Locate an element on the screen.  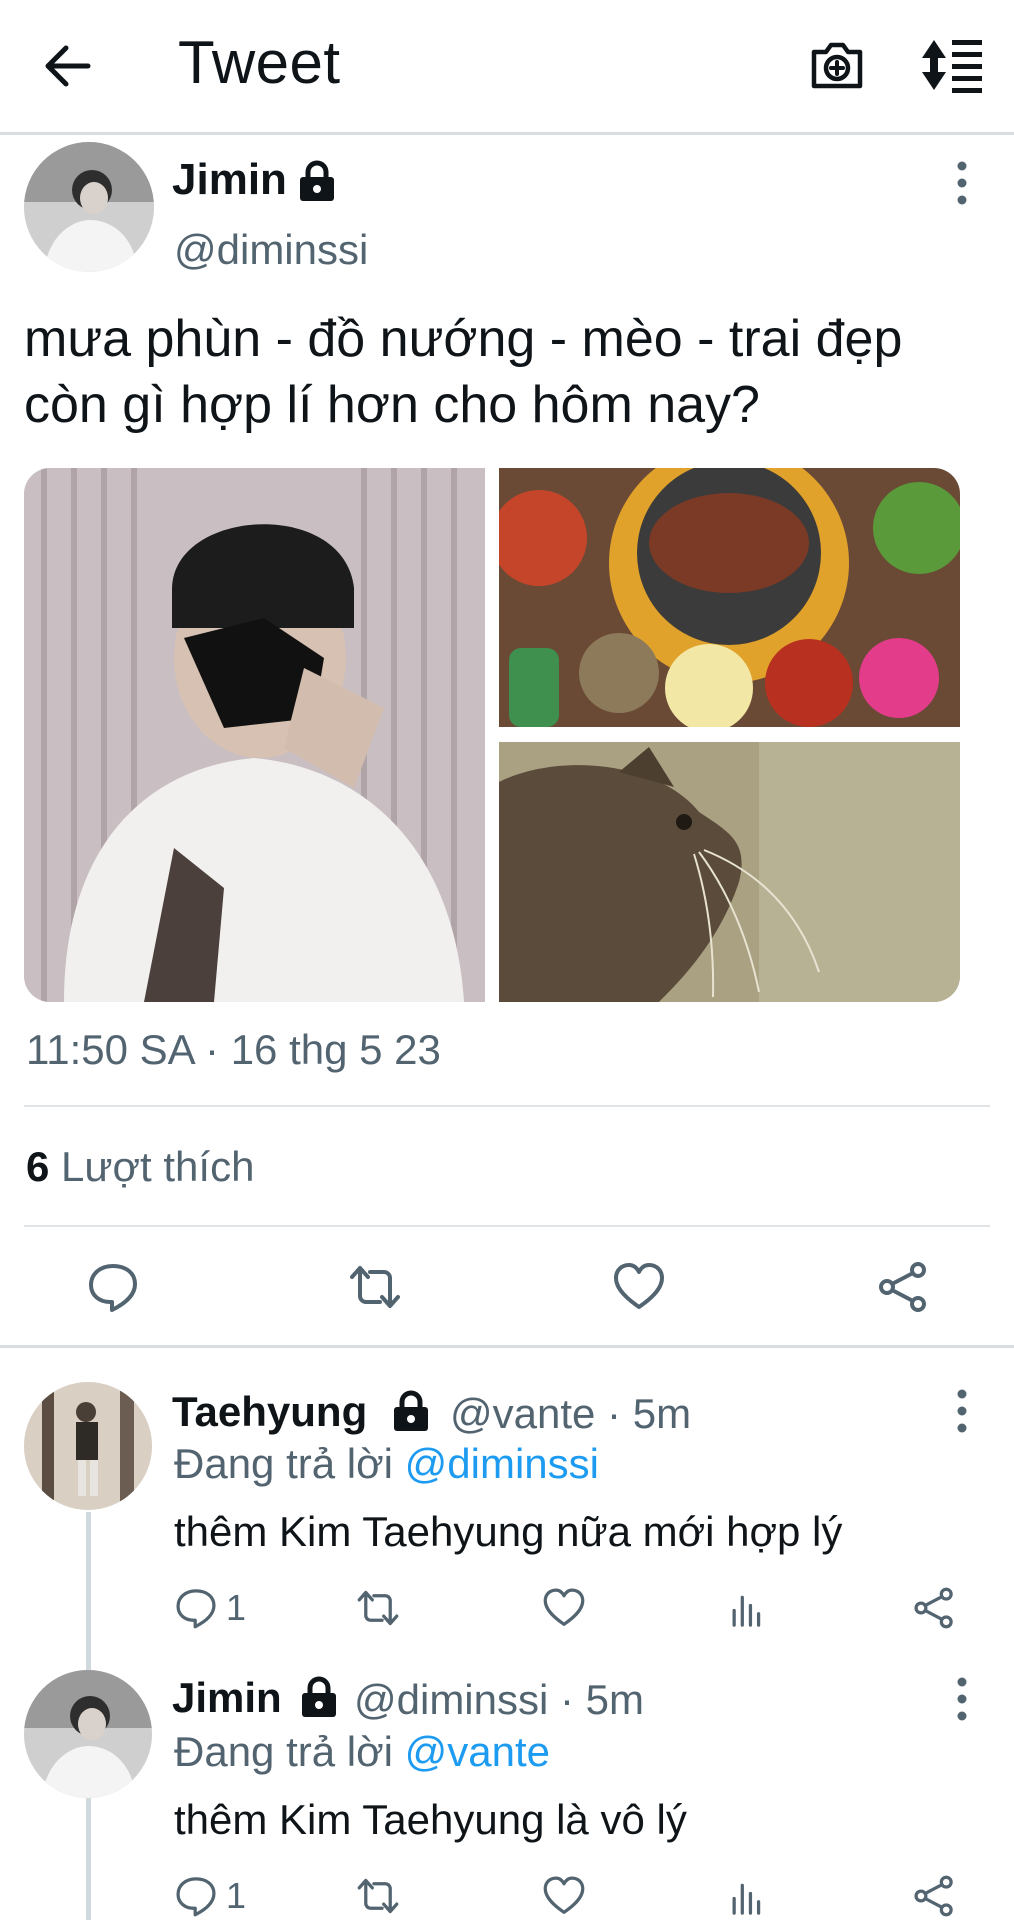
mention-link: @vante is located at coordinates (477, 1751).